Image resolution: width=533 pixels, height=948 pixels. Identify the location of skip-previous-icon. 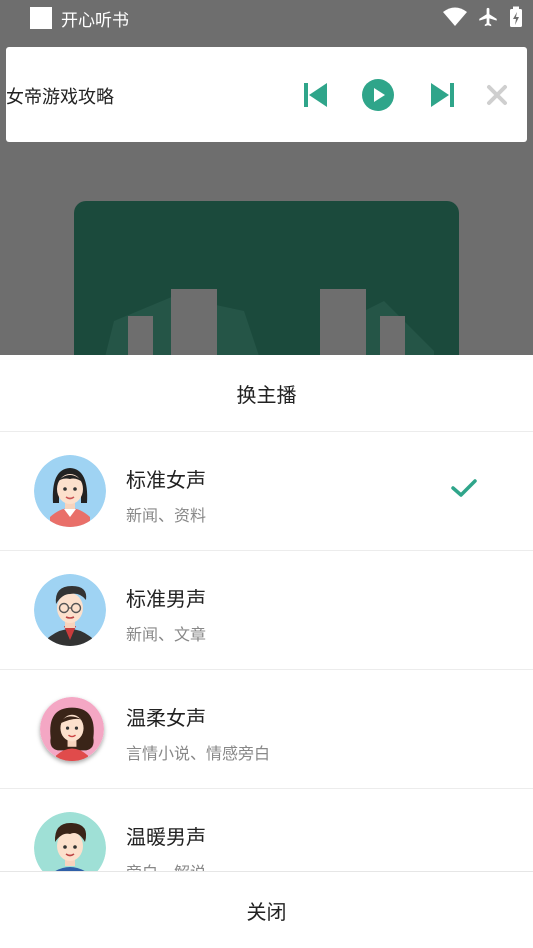
(315, 95).